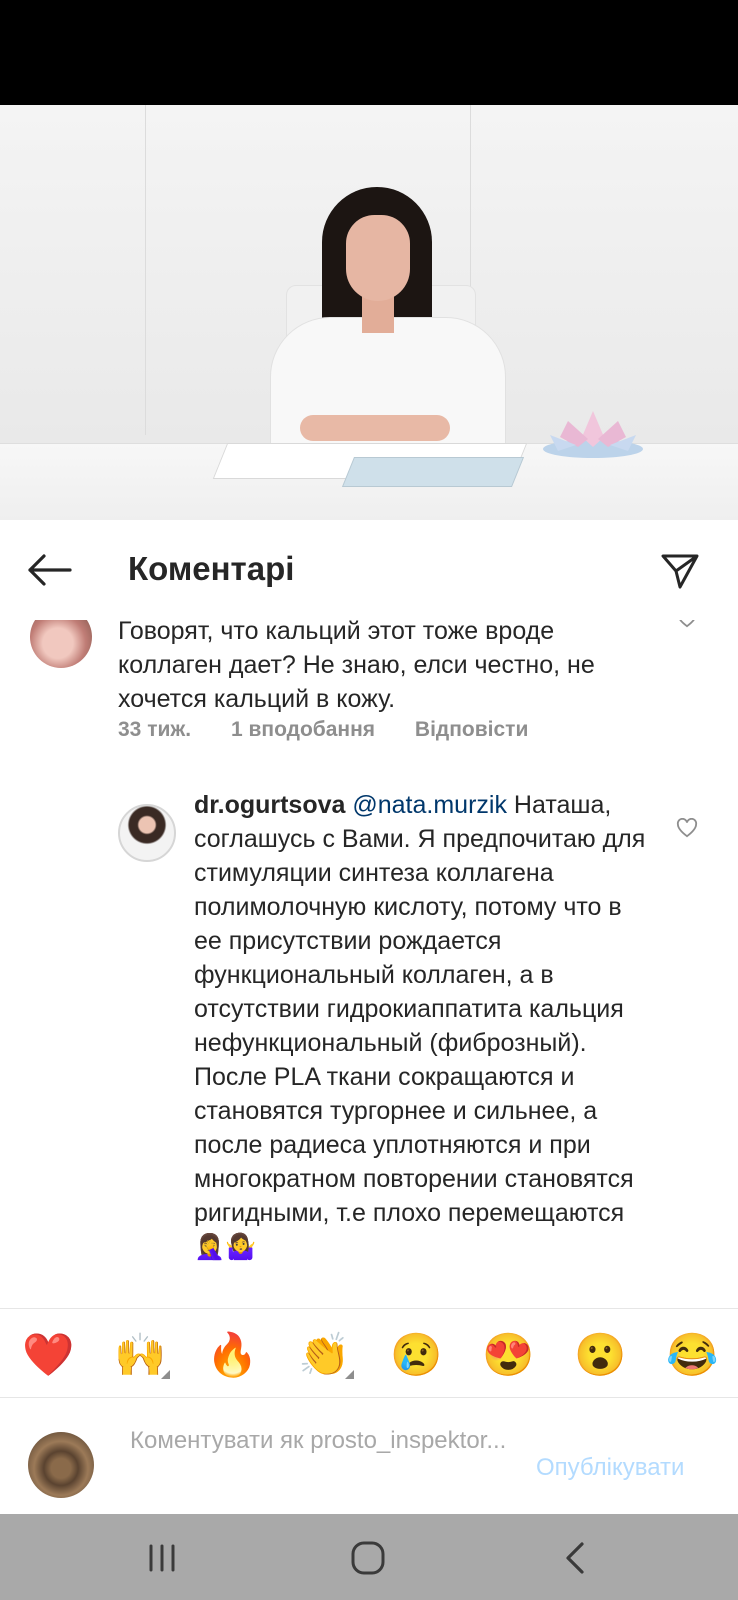  Describe the element at coordinates (140, 1355) in the screenshot. I see `emoji-raising-hands: 🙌` at that location.